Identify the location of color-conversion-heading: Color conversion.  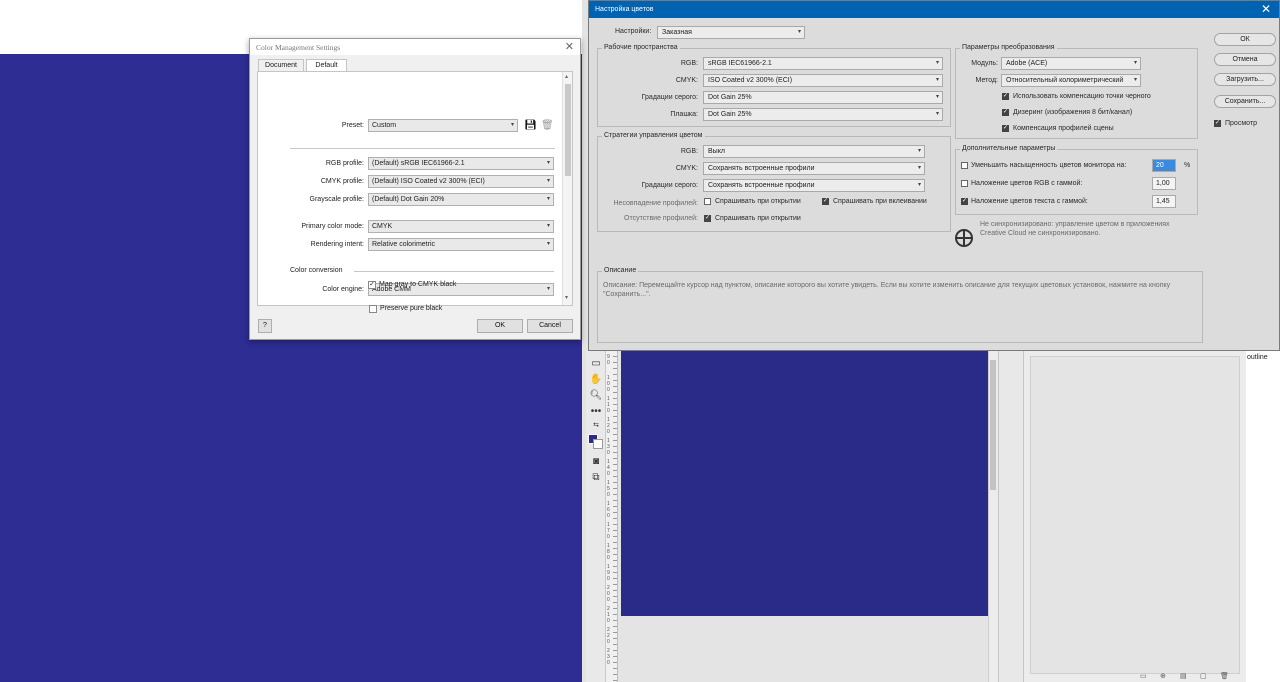
(316, 270).